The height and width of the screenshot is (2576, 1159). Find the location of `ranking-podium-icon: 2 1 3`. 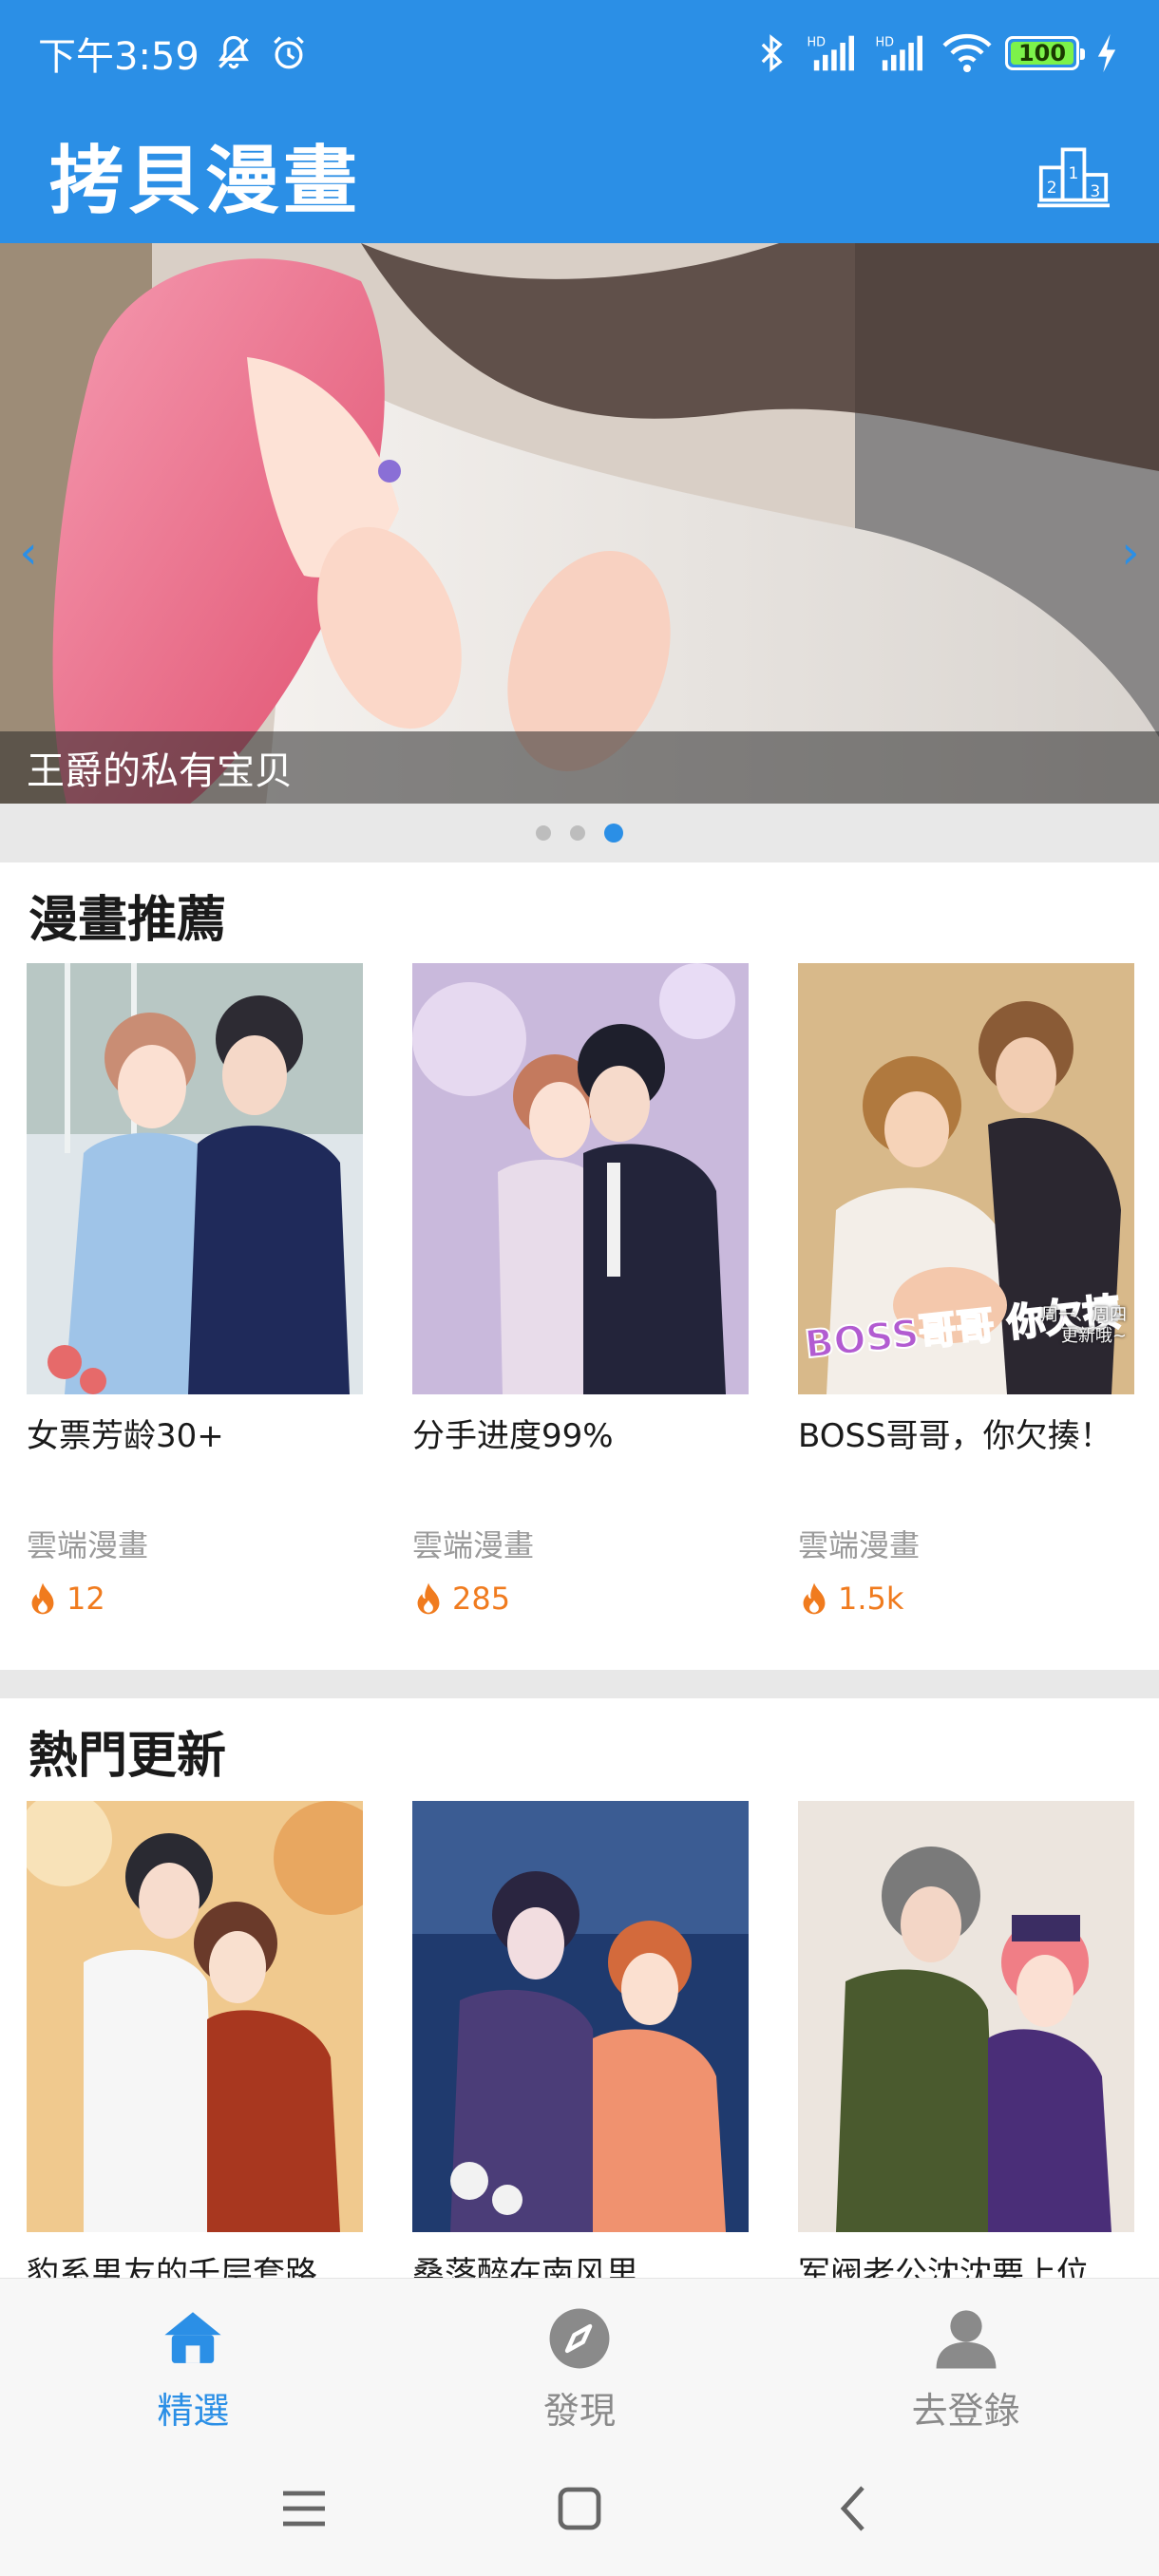

ranking-podium-icon: 2 1 3 is located at coordinates (1073, 175).